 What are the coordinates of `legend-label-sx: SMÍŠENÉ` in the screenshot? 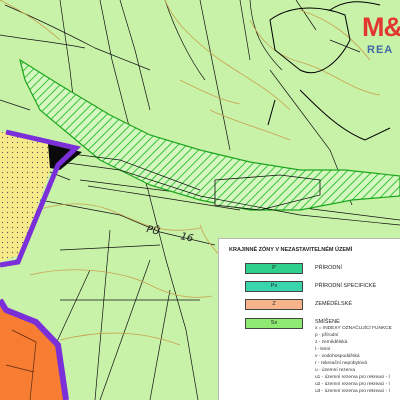 It's located at (327, 322).